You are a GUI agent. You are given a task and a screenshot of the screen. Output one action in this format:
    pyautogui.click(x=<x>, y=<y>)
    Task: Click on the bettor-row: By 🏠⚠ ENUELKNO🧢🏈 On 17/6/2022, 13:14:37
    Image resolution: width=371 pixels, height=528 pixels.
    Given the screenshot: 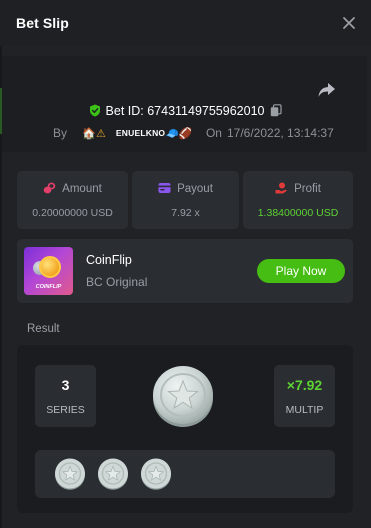 What is the action you would take?
    pyautogui.click(x=193, y=133)
    